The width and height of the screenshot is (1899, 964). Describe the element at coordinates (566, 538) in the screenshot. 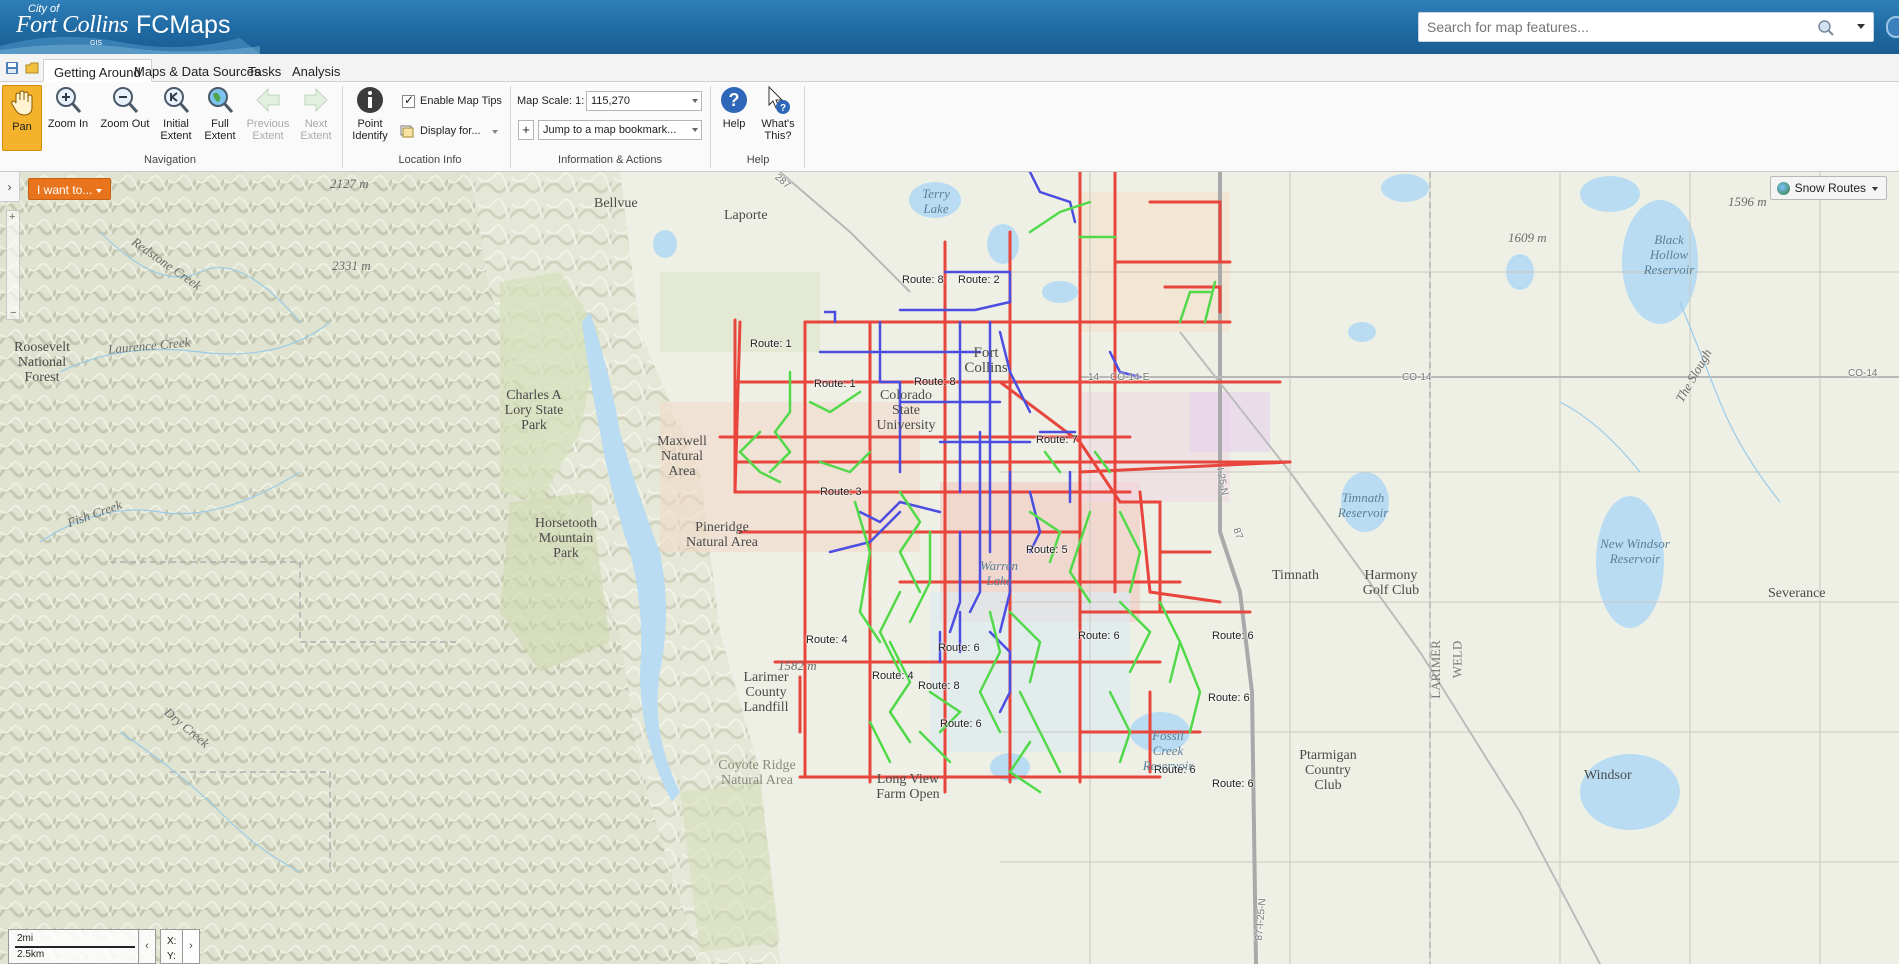

I see `place-label-horsetooth: Horsetooth Mountain Park` at that location.